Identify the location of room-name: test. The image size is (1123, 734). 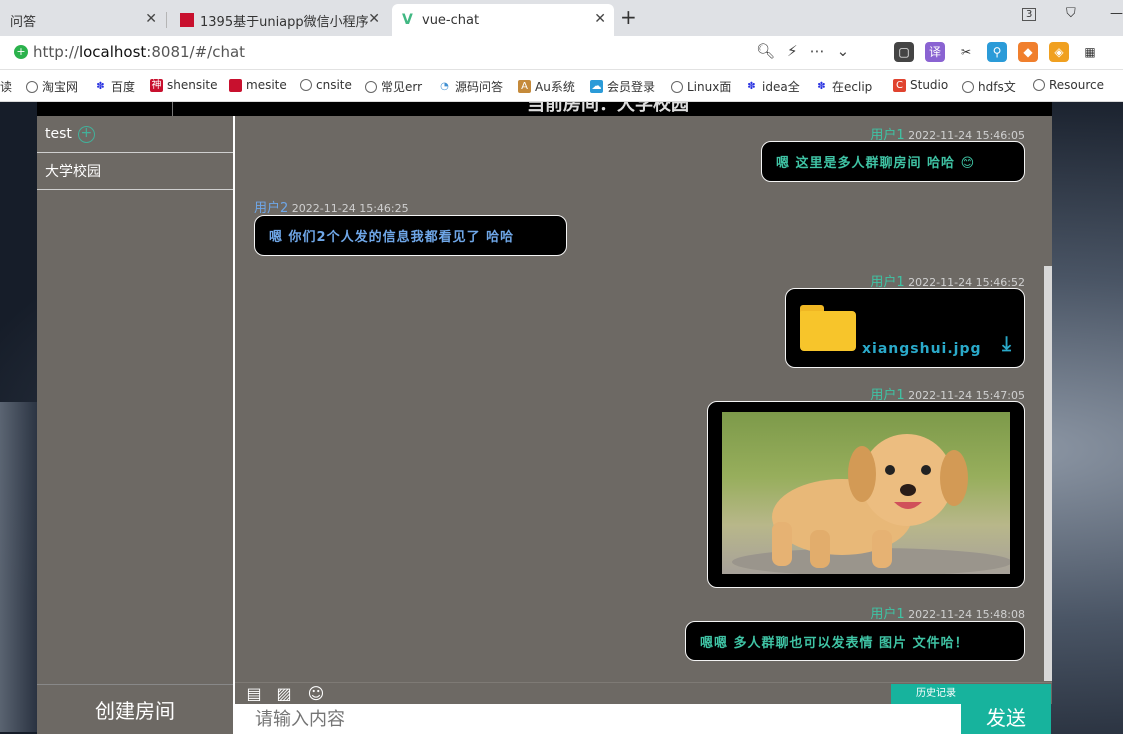
(58, 134).